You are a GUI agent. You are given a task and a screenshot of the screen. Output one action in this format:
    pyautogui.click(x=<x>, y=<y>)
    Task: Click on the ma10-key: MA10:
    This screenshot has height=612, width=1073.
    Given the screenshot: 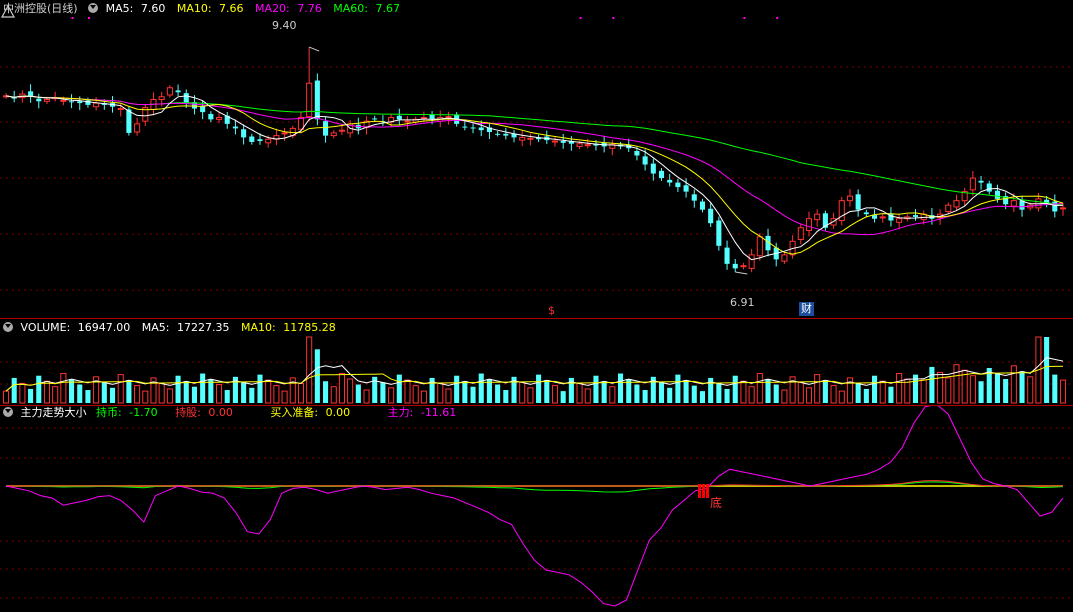 What is the action you would take?
    pyautogui.click(x=194, y=8)
    